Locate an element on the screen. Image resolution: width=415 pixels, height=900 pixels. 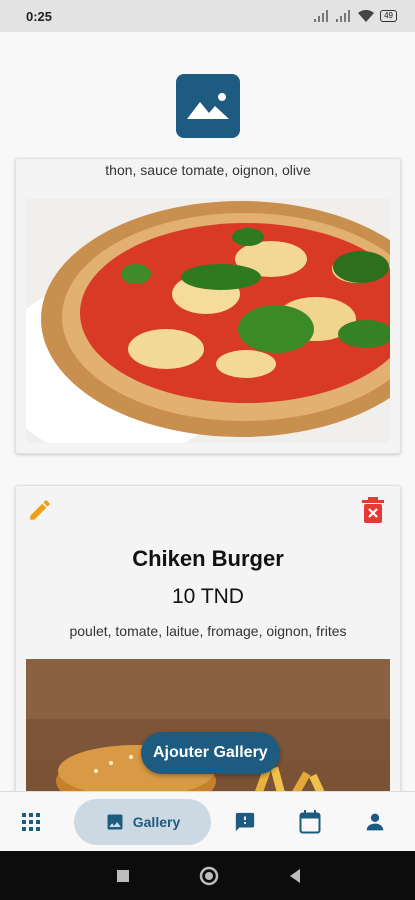
person-icon is located at coordinates (375, 822).